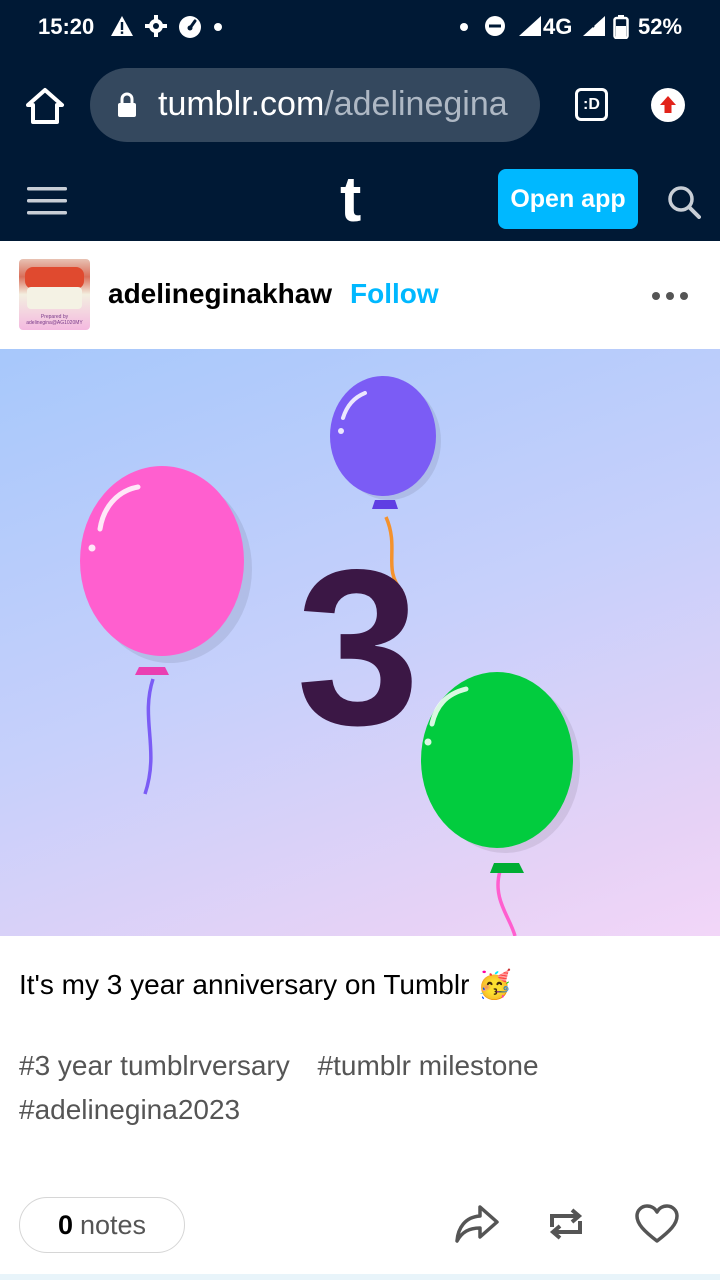 The width and height of the screenshot is (720, 1280). What do you see at coordinates (464, 27) in the screenshot?
I see `dot-icon` at bounding box center [464, 27].